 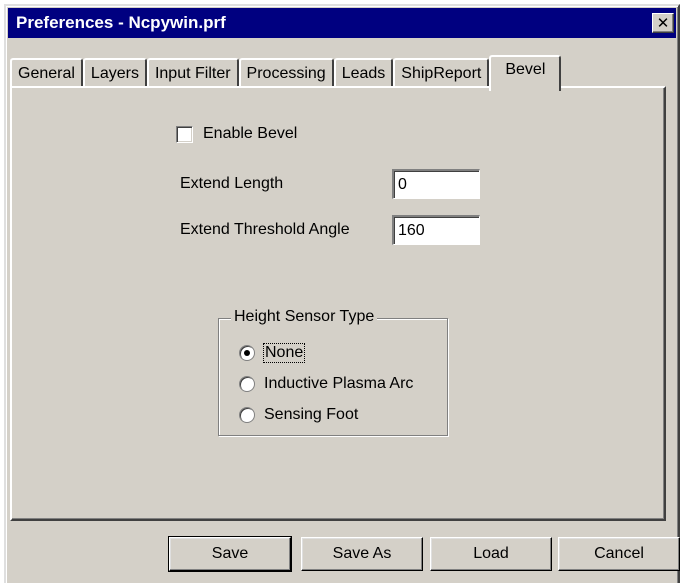 What do you see at coordinates (247, 415) in the screenshot?
I see `radio-sensing-foot-button` at bounding box center [247, 415].